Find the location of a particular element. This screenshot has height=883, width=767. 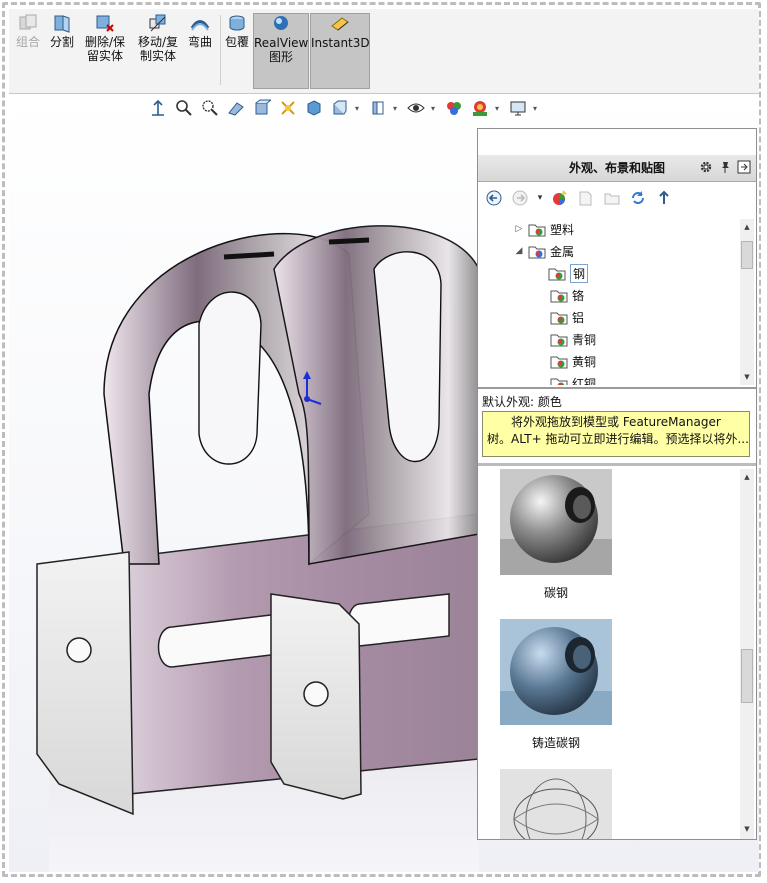

panel-nav-toolbar: ▾ is located at coordinates (579, 198).